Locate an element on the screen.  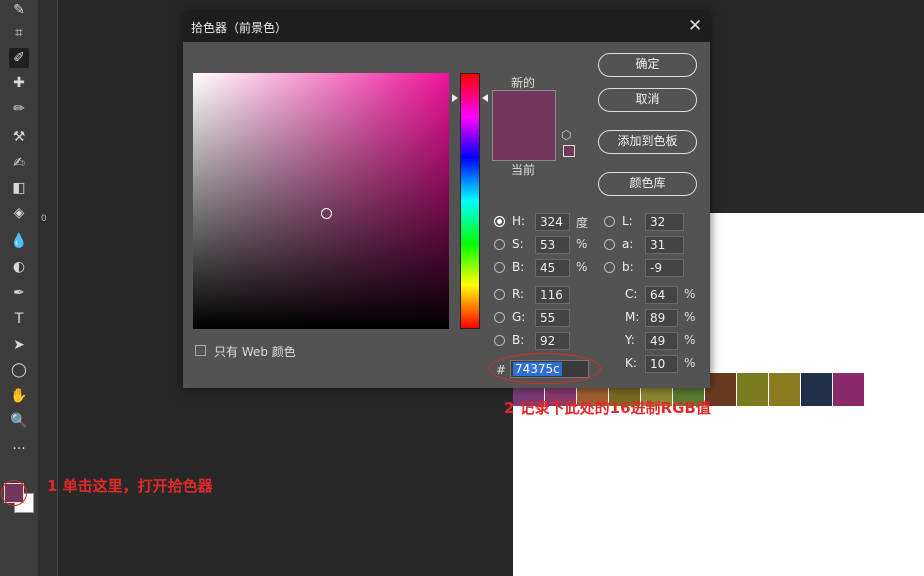
cancel-button: 取消 is located at coordinates (647, 100).